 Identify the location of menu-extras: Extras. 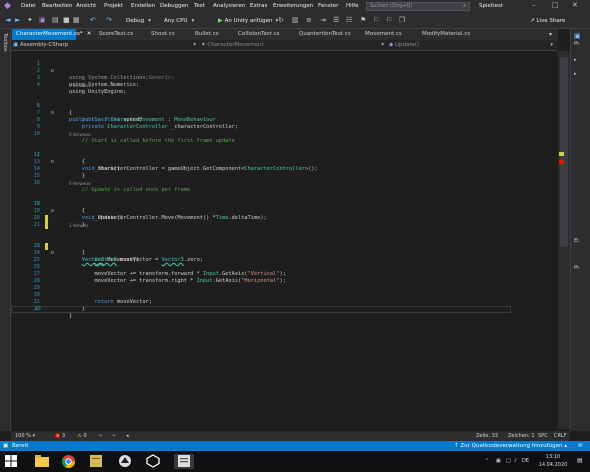
(258, 6).